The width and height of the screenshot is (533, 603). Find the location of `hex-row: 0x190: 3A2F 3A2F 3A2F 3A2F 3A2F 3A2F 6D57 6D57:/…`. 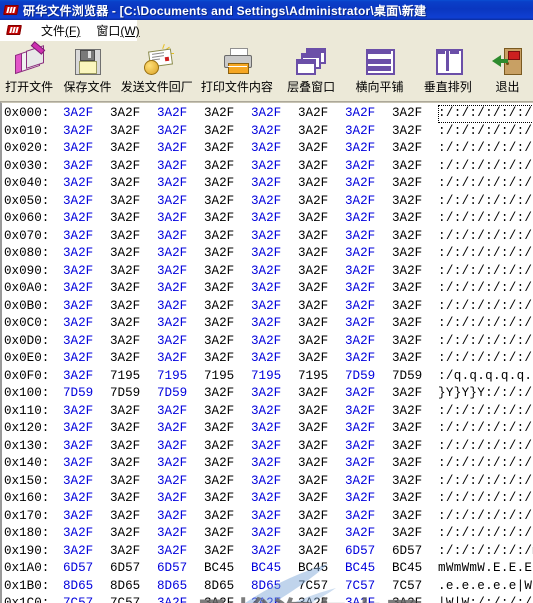

hex-row: 0x190: 3A2F 3A2F 3A2F 3A2F 3A2F 3A2F 6D57 6D57:/… is located at coordinates (268, 552).